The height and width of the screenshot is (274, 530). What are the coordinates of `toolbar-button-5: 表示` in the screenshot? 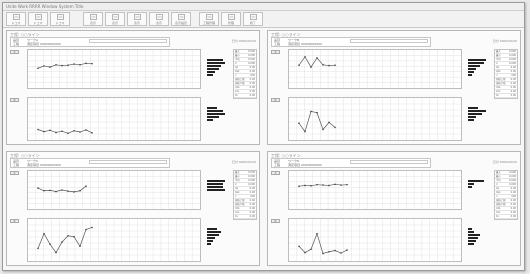 It's located at (137, 19).